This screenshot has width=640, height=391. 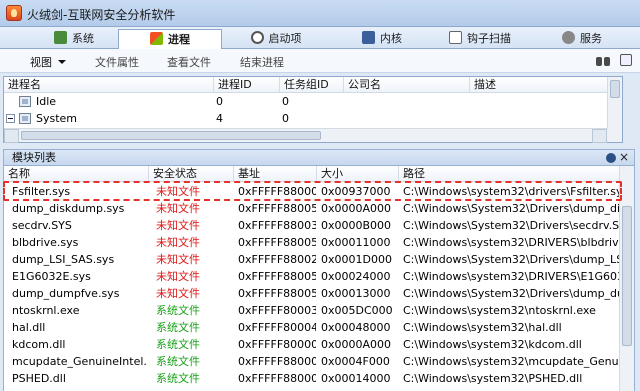 What do you see at coordinates (191, 174) in the screenshot?
I see `col-security-status: 安全状态` at bounding box center [191, 174].